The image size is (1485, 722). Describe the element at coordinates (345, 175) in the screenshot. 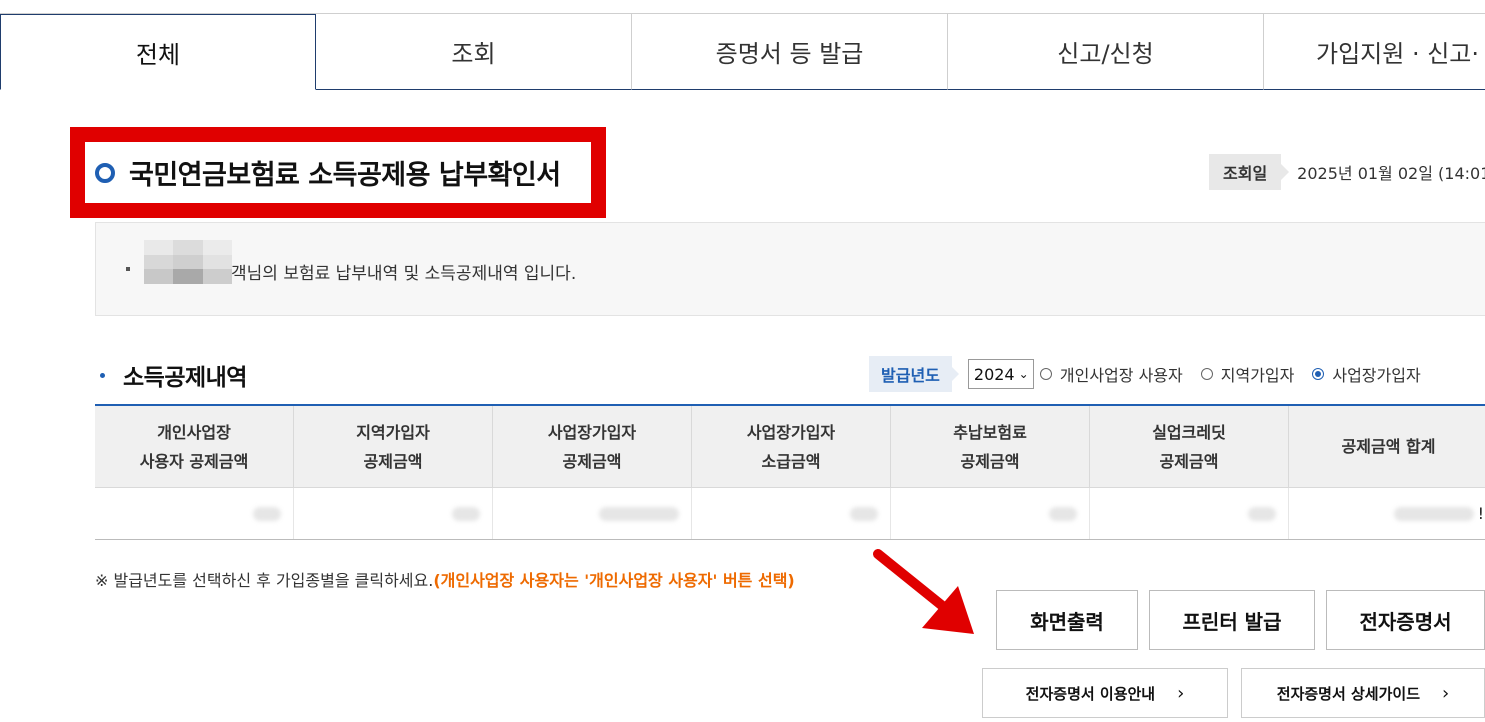

I see `page-title: 국민연금보험료 소득공제용 납부확인서` at that location.